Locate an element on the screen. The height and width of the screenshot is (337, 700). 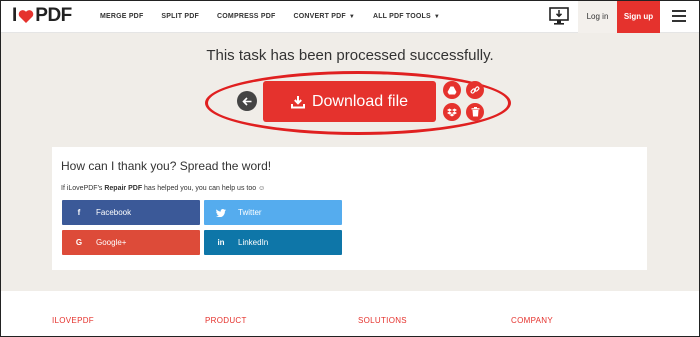
twitter-label: Twitter is located at coordinates (250, 212).